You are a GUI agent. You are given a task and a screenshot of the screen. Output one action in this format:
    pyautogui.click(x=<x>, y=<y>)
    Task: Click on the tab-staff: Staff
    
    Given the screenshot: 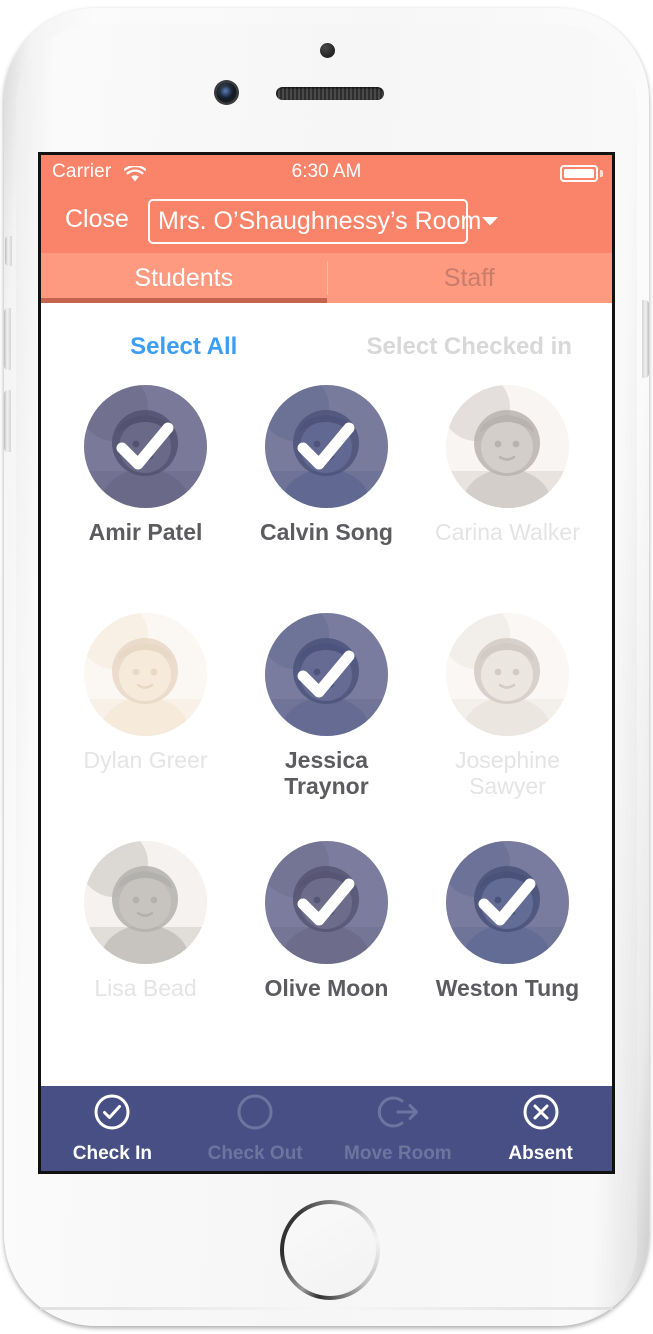 What is the action you would take?
    pyautogui.click(x=470, y=278)
    